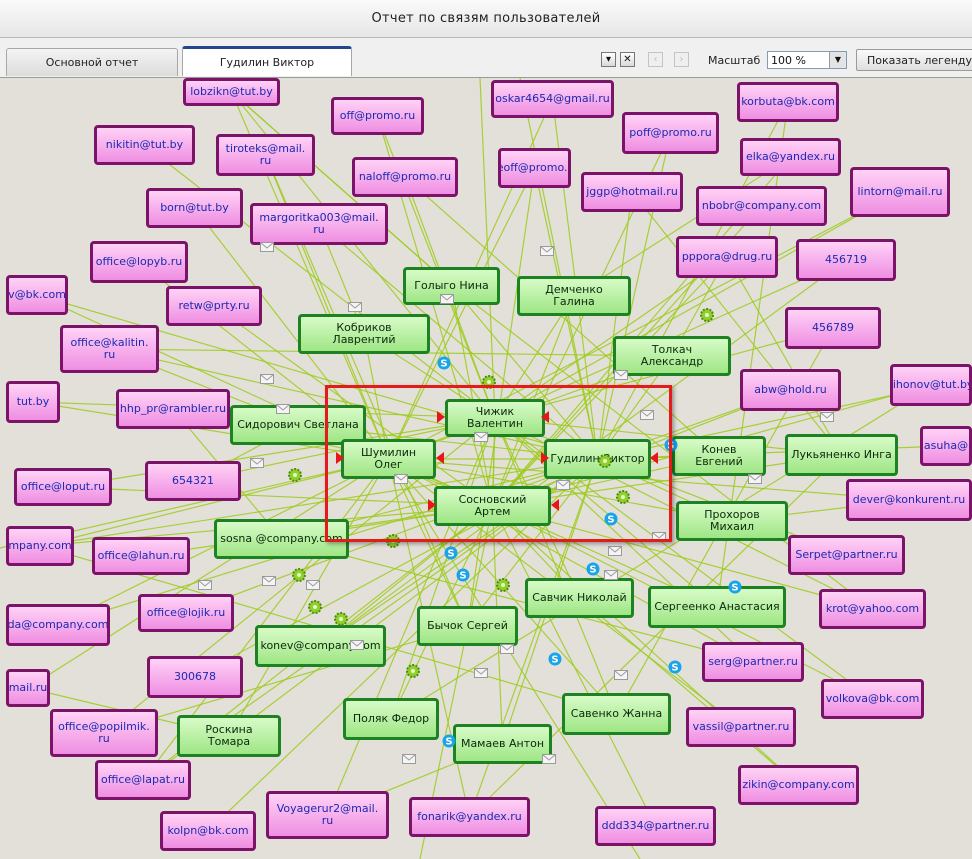 This screenshot has height=859, width=972. I want to click on person-node: Толкач Александр, so click(672, 356).